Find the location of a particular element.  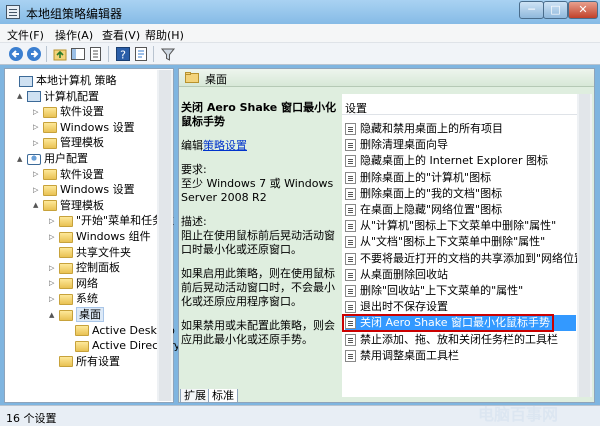

watermark: 电脑百事网 is located at coordinates (518, 414).